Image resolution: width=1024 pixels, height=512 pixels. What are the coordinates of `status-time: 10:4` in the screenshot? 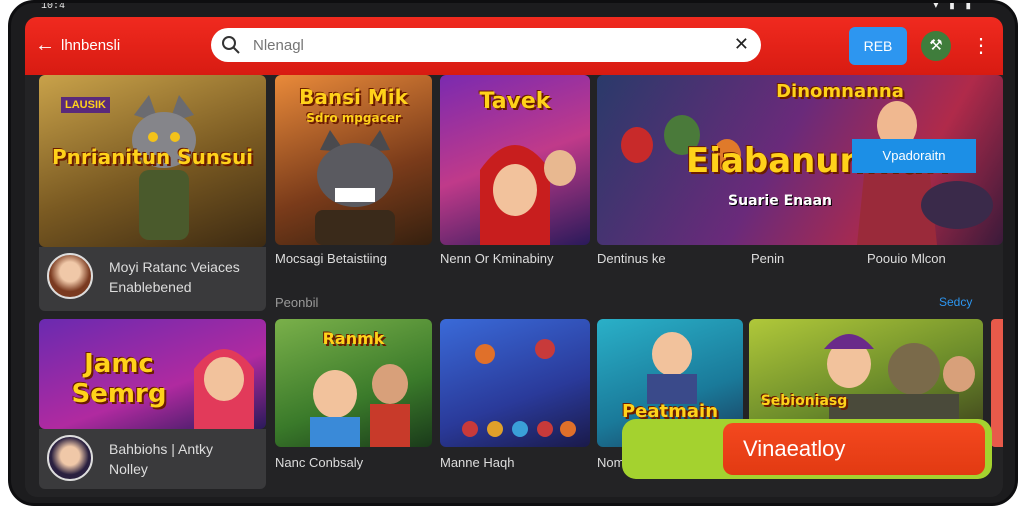 It's located at (53, 6).